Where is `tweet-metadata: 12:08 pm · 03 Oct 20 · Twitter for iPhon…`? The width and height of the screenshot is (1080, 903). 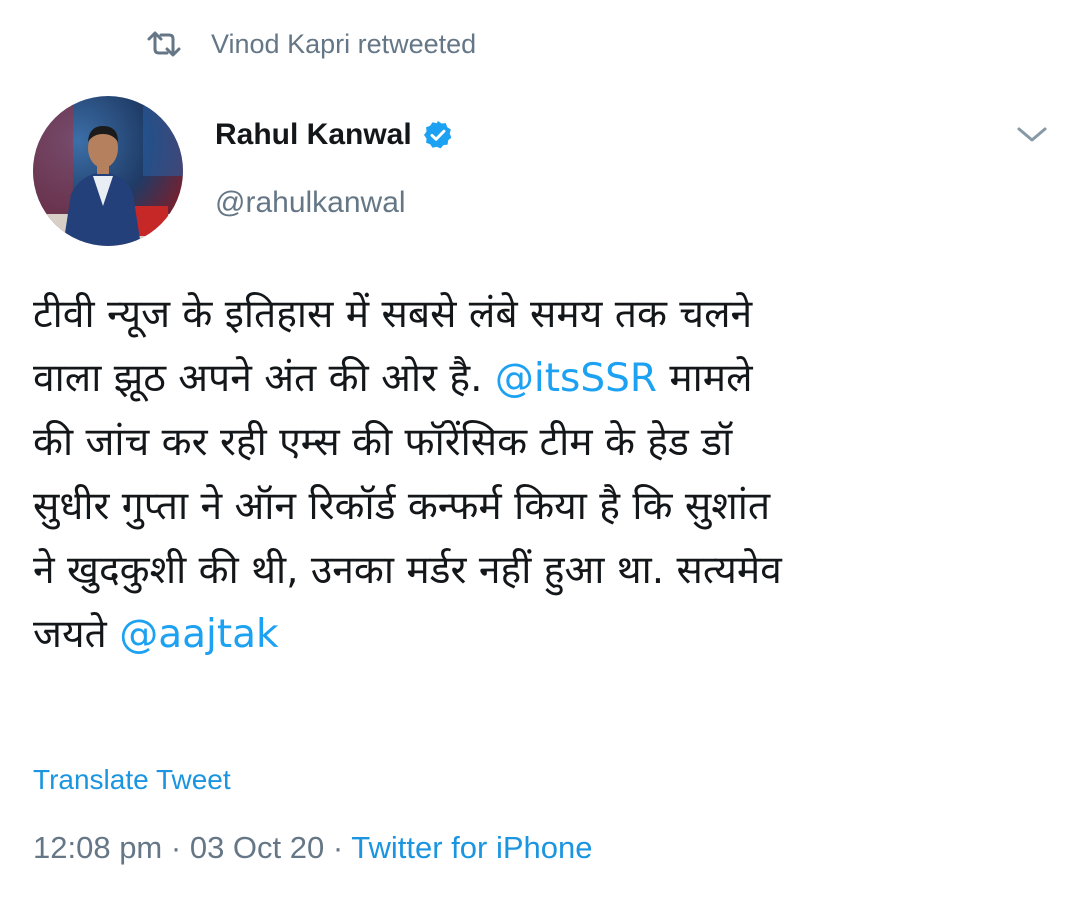
tweet-metadata: 12:08 pm · 03 Oct 20 · Twitter for iPhon… is located at coordinates (312, 848).